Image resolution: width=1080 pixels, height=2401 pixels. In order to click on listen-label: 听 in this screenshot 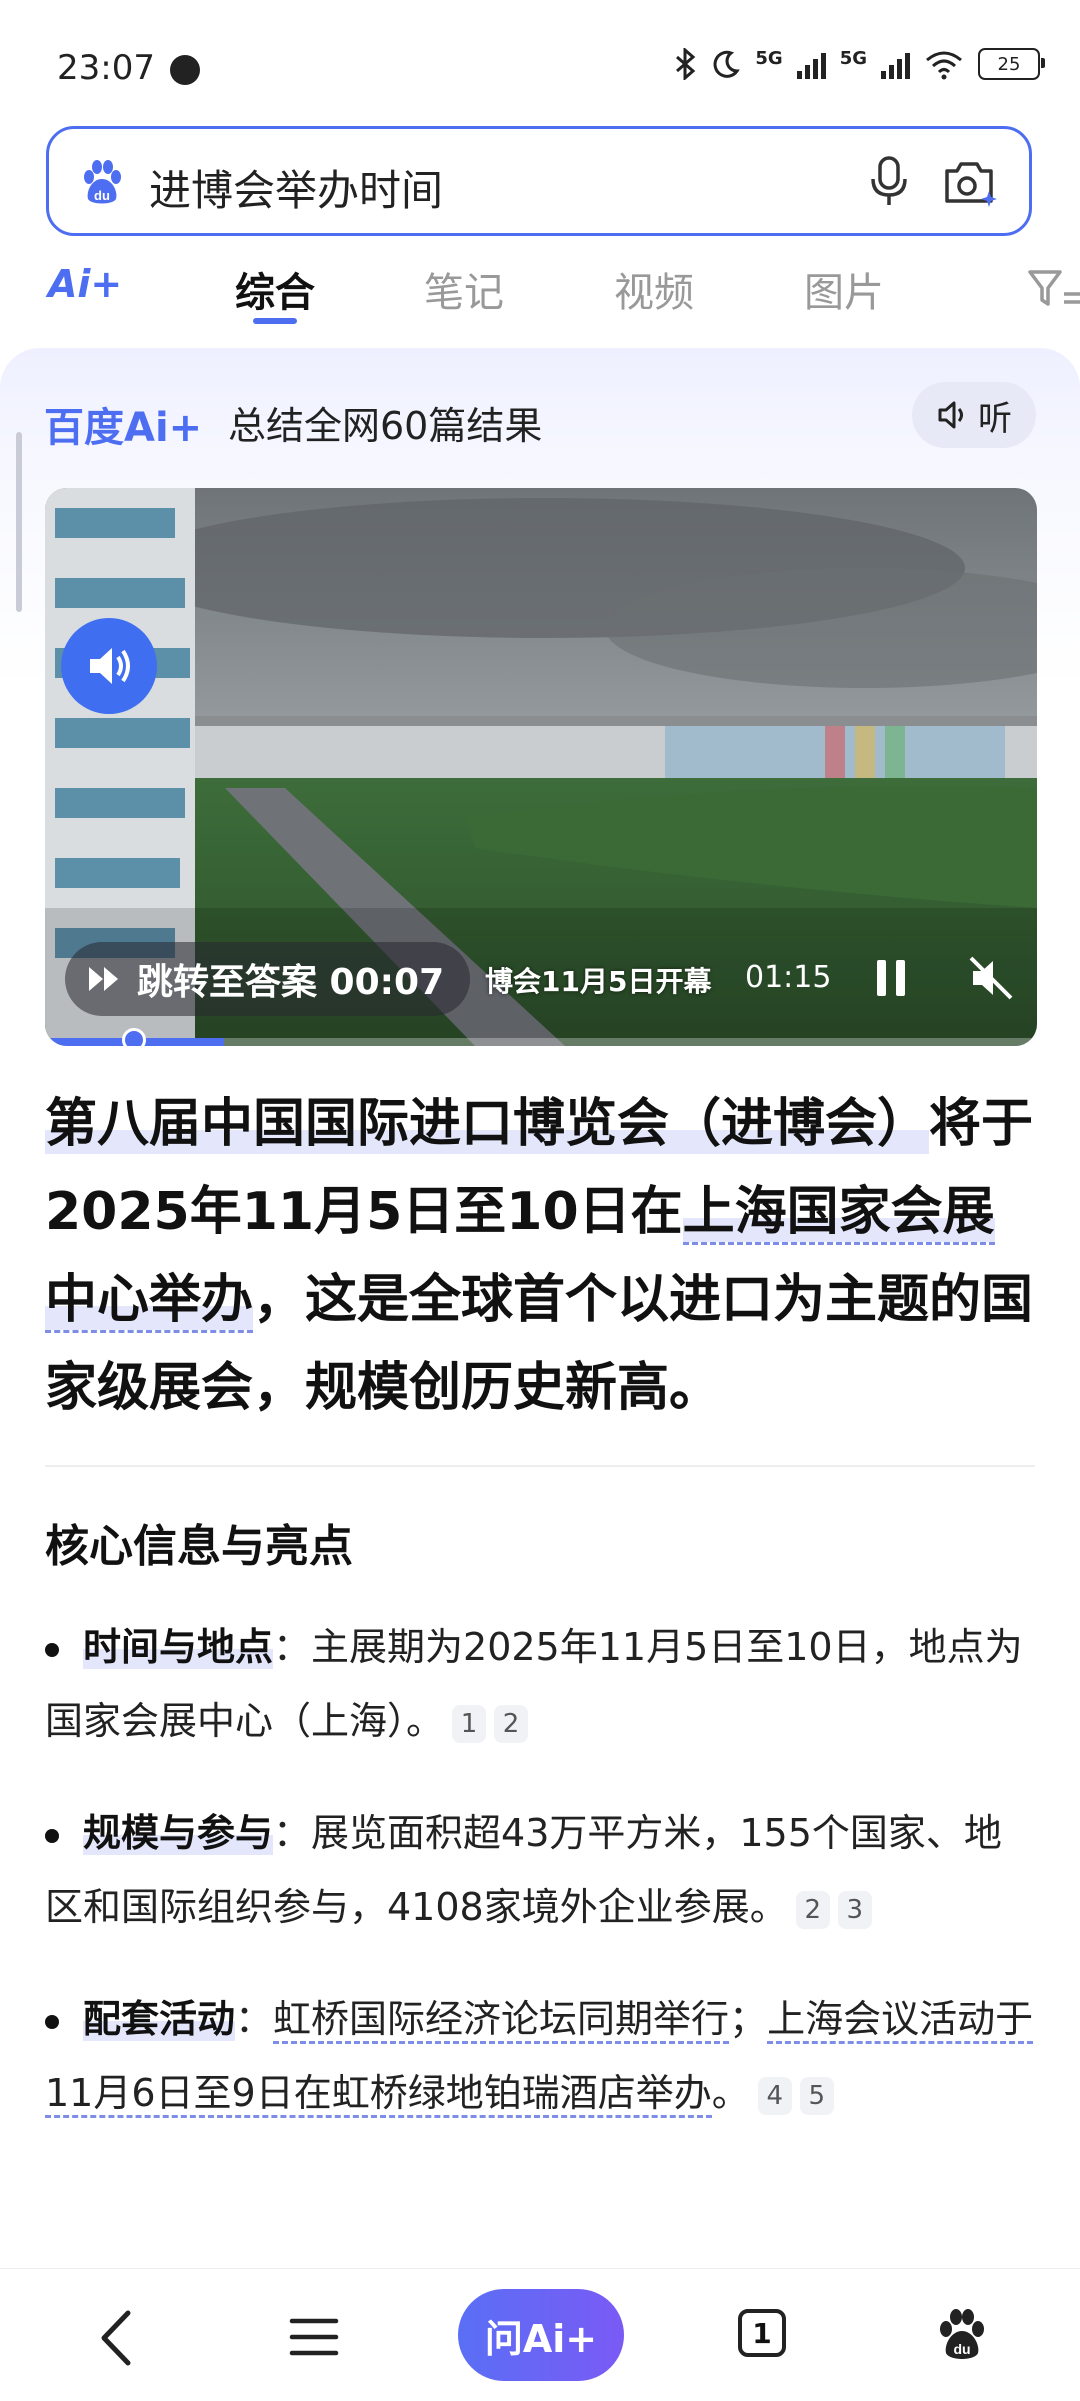, I will do `click(995, 418)`.